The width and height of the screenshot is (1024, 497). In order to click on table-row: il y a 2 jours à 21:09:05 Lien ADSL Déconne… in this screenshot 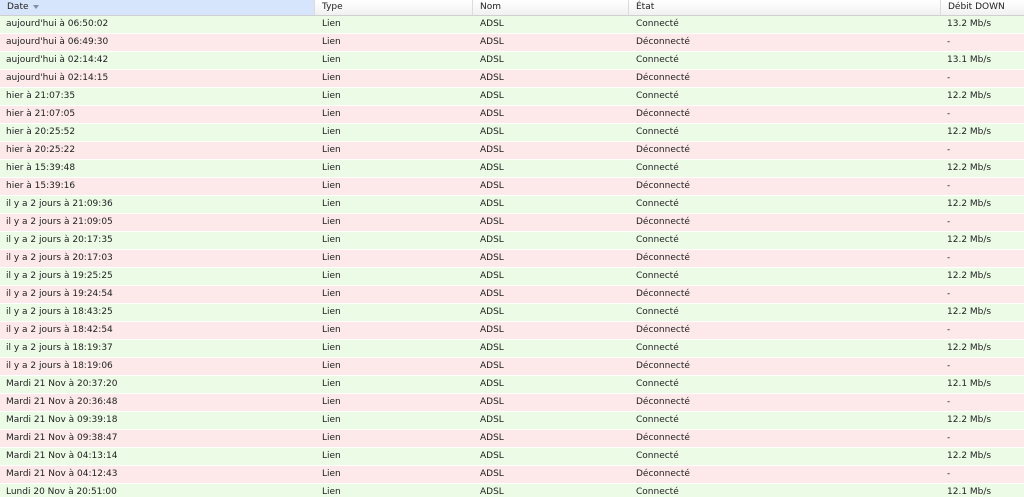, I will do `click(512, 223)`.